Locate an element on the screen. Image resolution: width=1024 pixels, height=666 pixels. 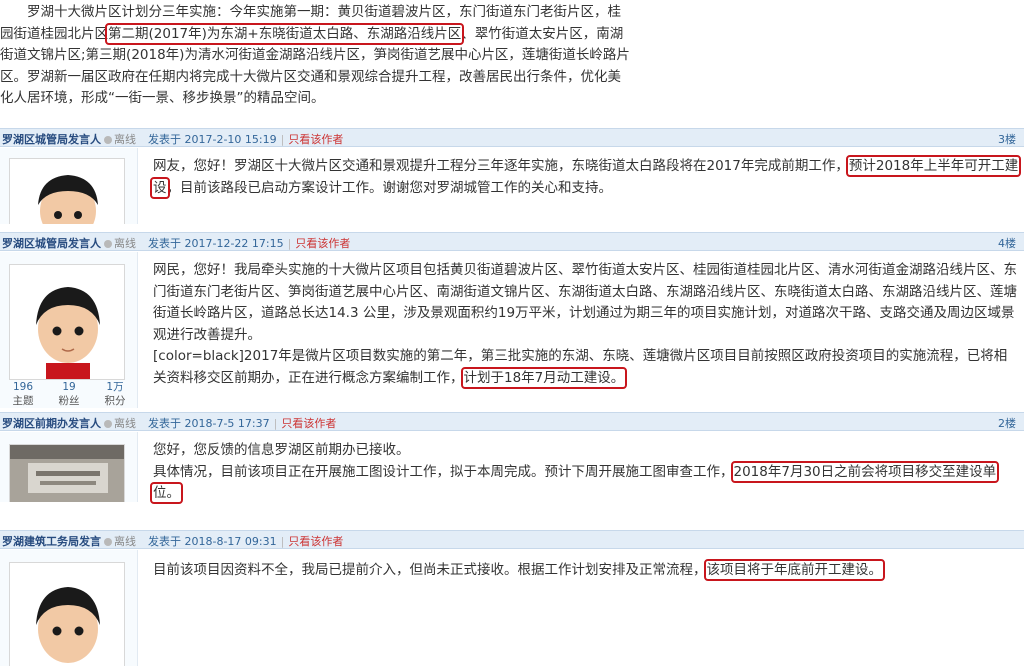
post-author: 罗湖区前期办发言人 离线 is located at coordinates (69, 423).